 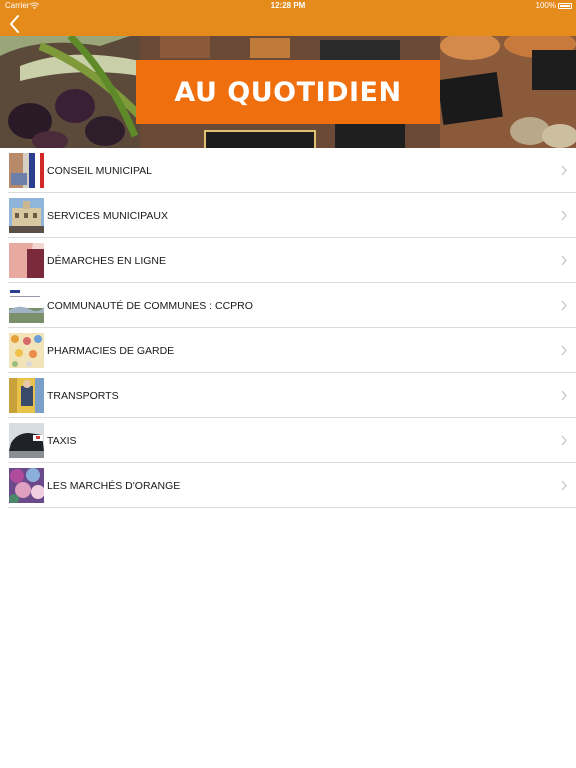 I want to click on thumbnail-transports, so click(x=26, y=395).